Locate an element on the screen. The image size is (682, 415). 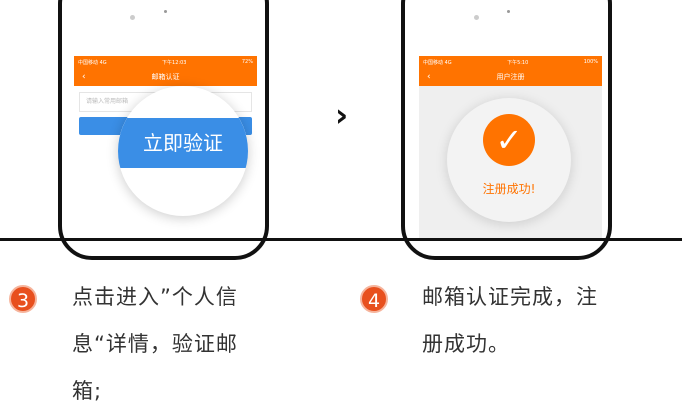
nav-title: 用户注册 is located at coordinates (510, 77).